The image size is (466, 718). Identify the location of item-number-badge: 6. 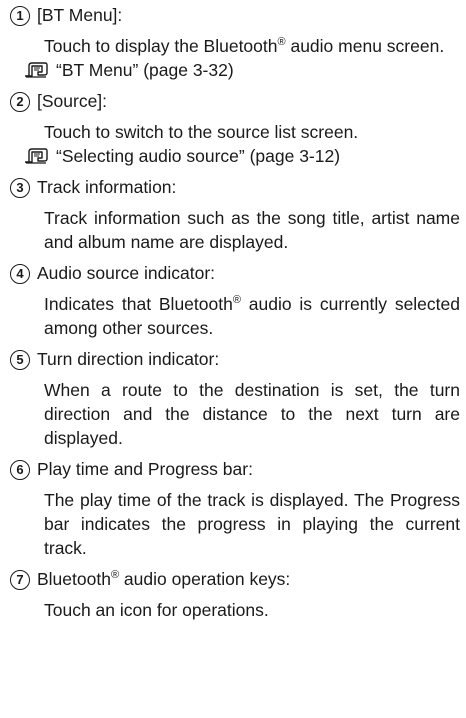
(20, 469).